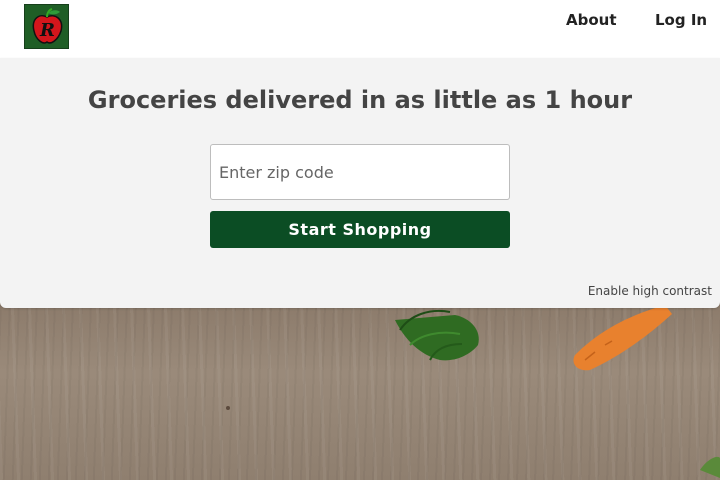  What do you see at coordinates (360, 172) in the screenshot?
I see `zip-code-input` at bounding box center [360, 172].